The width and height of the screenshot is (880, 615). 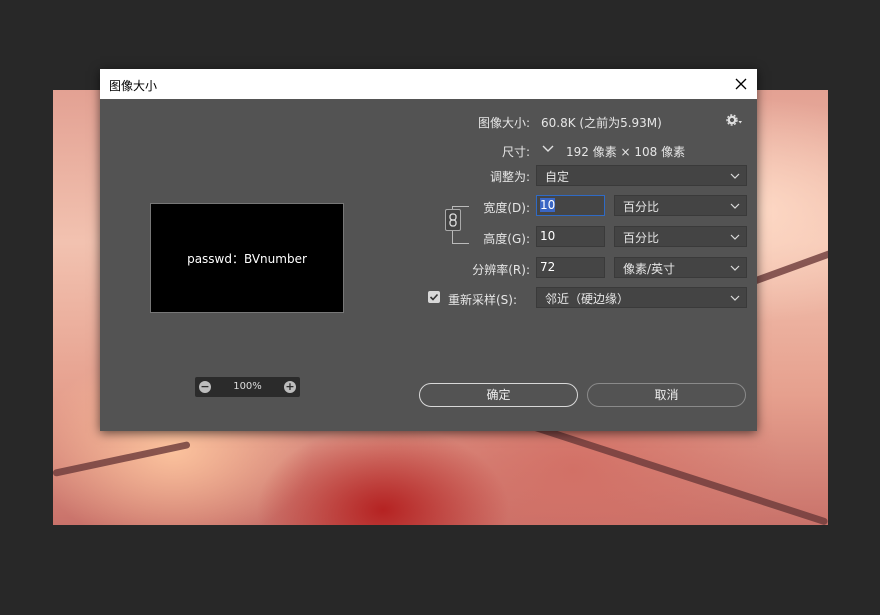 I want to click on image-size-value: 60.8K (之前为5.93M), so click(x=601, y=123).